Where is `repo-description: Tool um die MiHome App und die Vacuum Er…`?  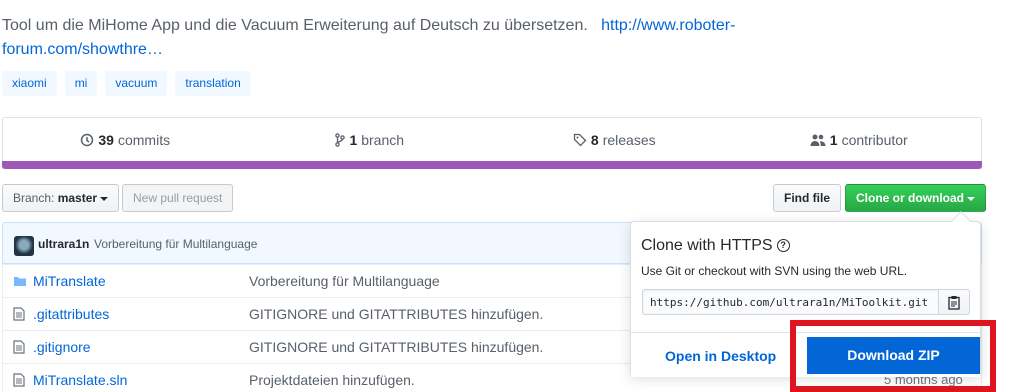 repo-description: Tool um die MiHome App und die Vacuum Er… is located at coordinates (382, 38).